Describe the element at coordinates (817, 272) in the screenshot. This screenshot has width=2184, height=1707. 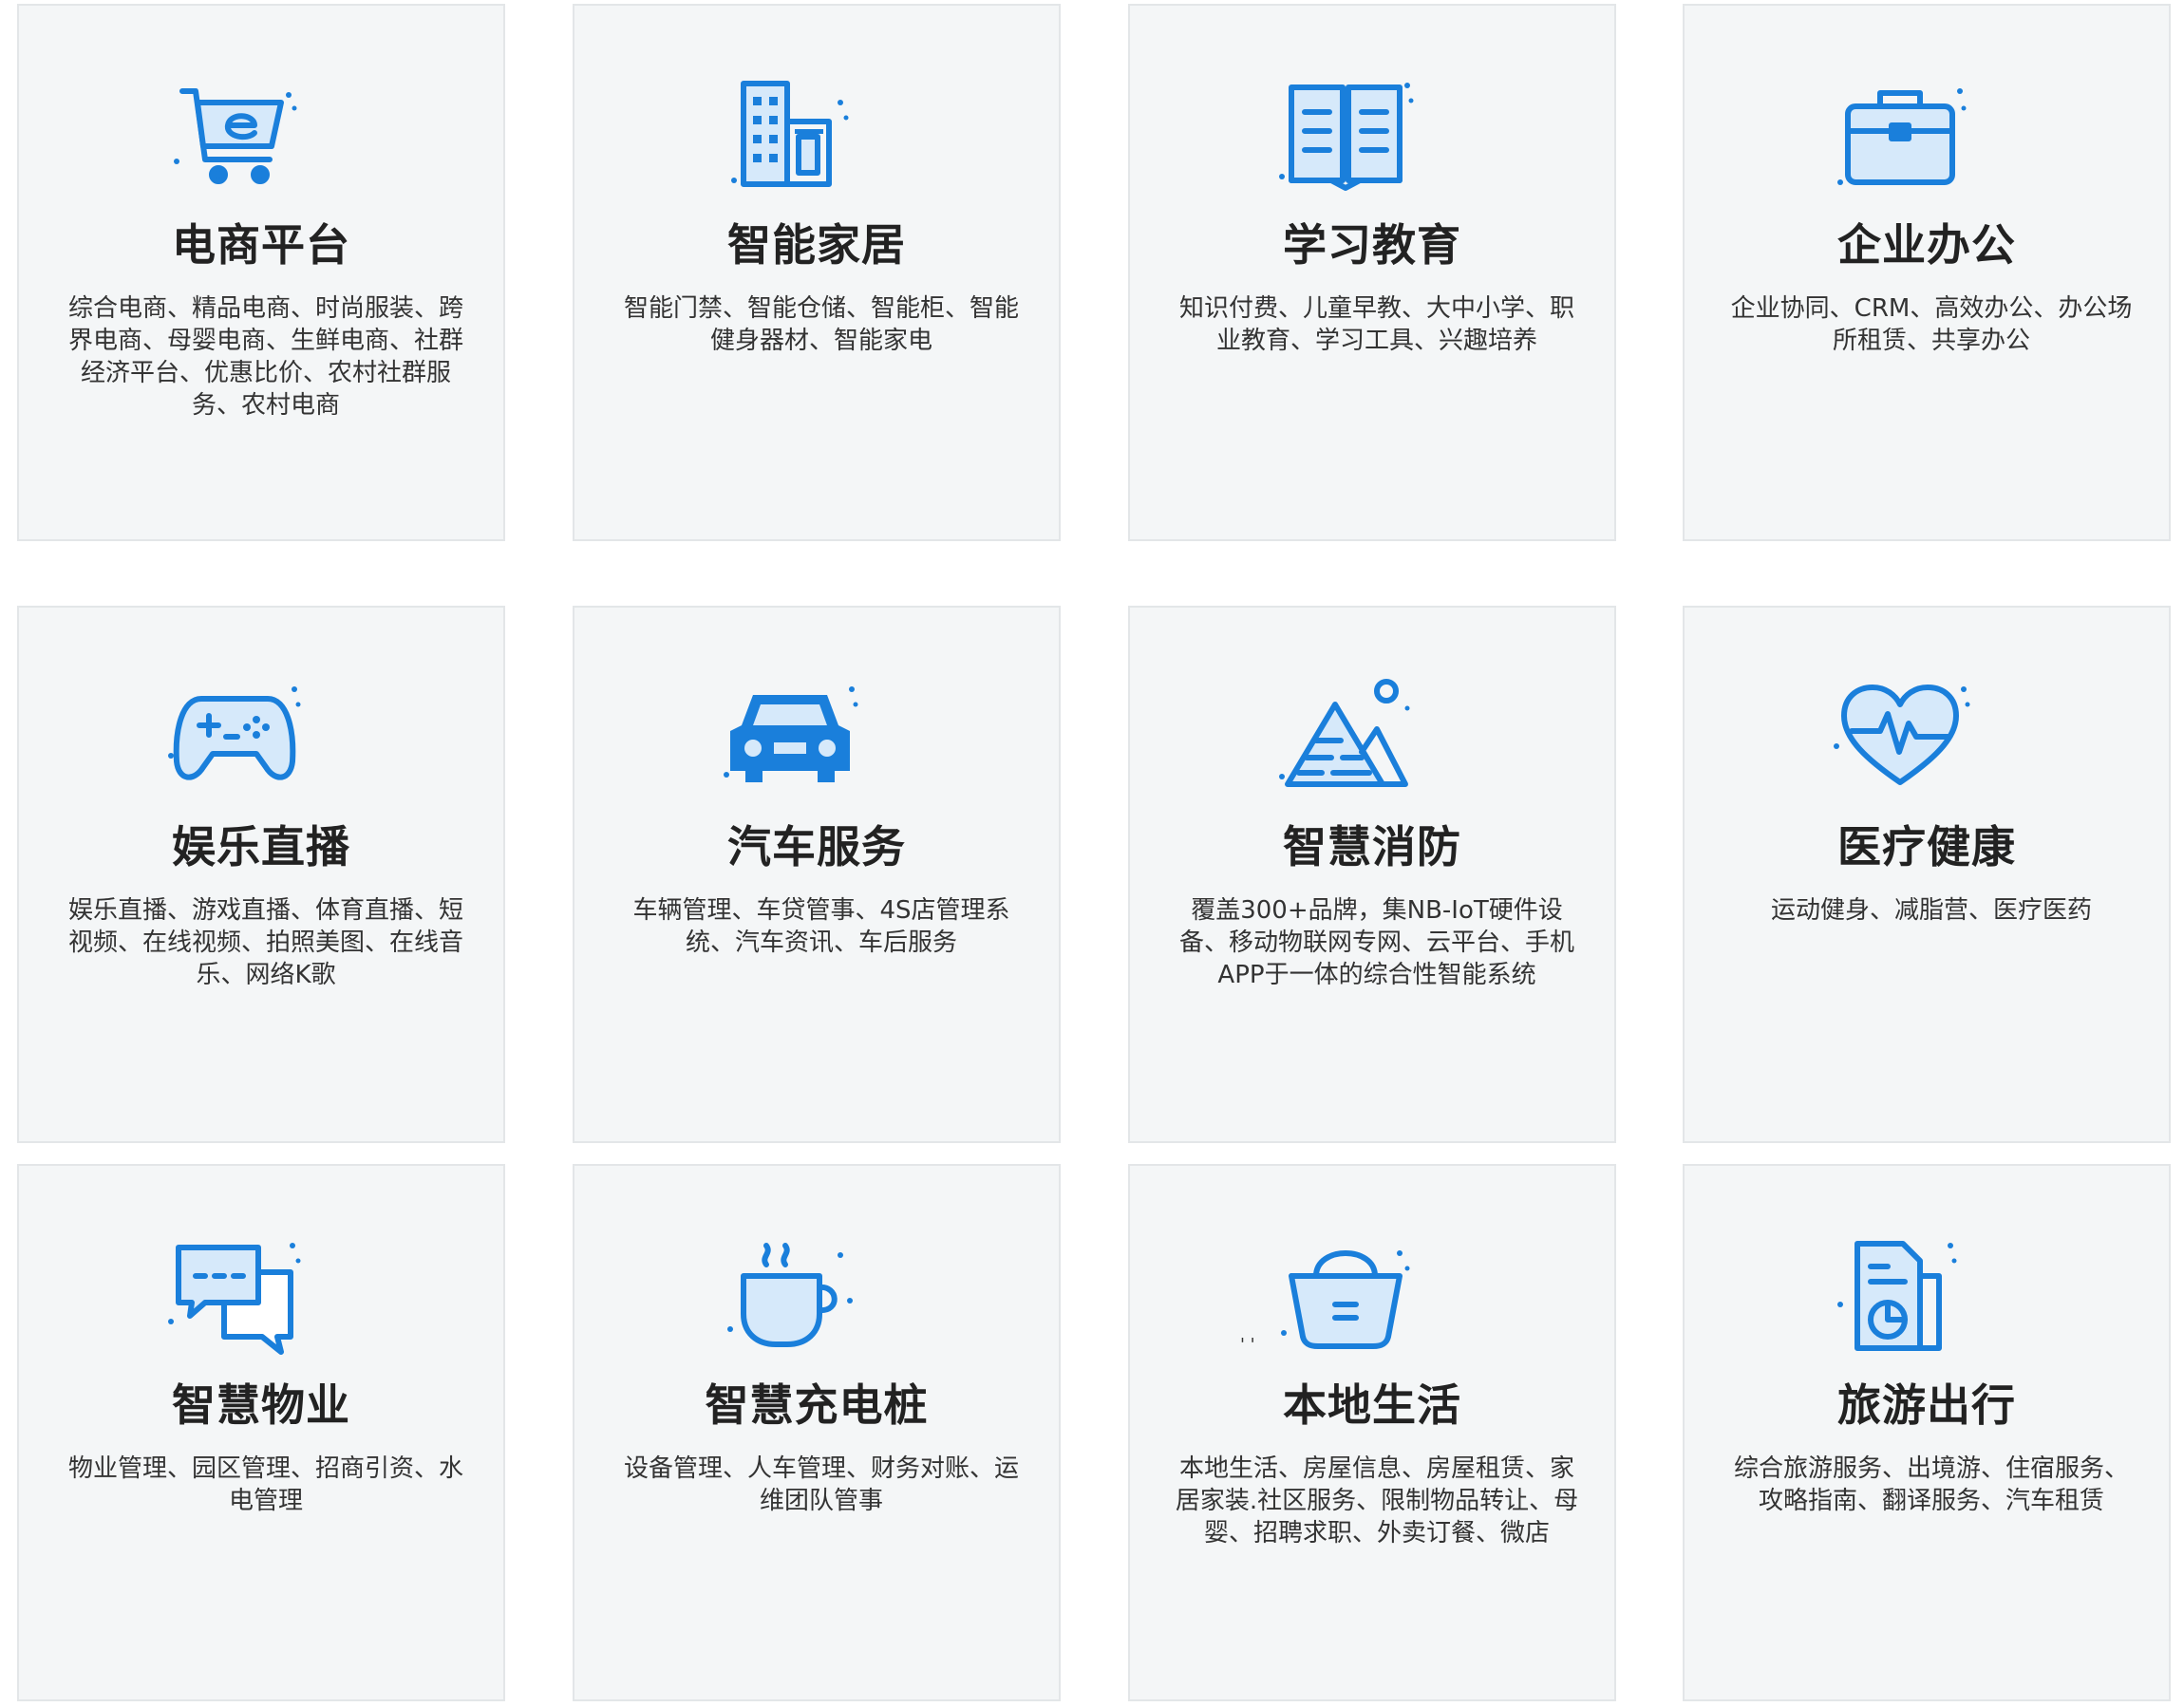
I see `card-smart-home: 智能家居 智能门禁、智能仓储、智能柜、智能健身器材、智能家电` at that location.